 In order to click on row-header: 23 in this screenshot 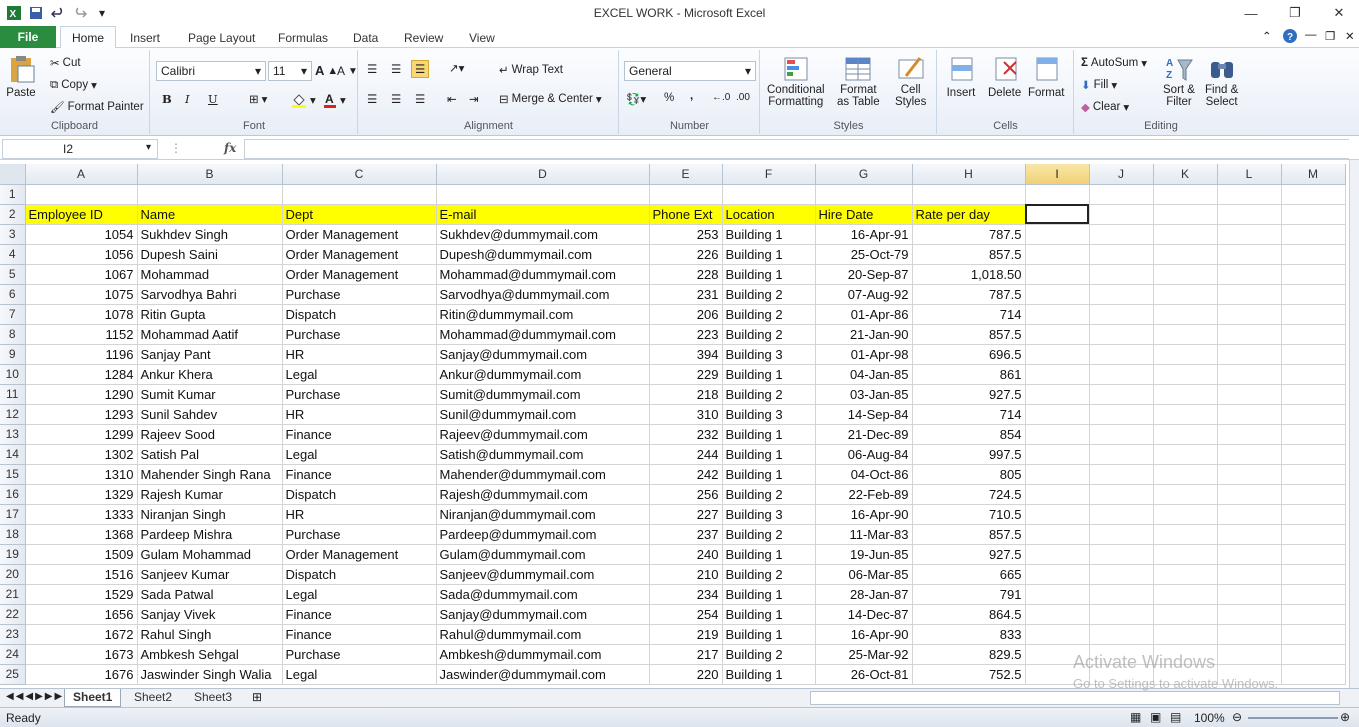, I will do `click(13, 634)`.